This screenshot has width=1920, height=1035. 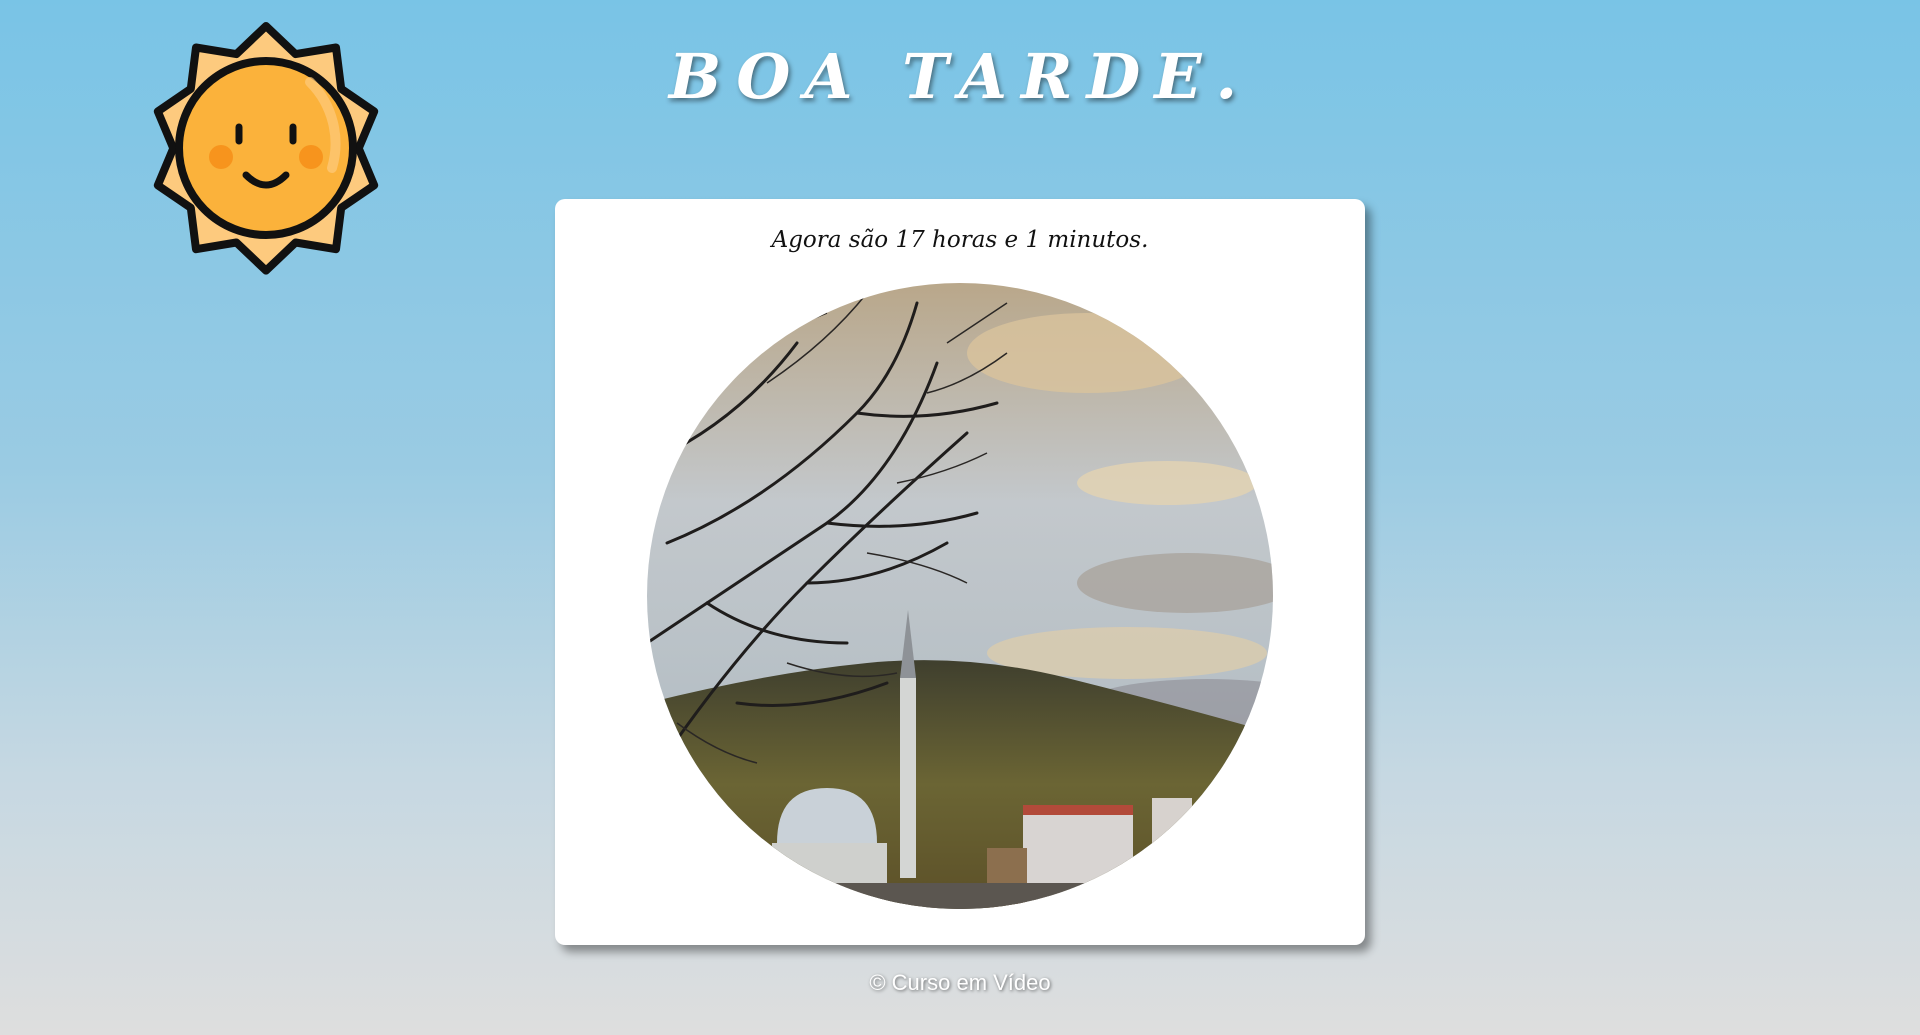 I want to click on greeting-title: BOA TARDE., so click(x=960, y=76).